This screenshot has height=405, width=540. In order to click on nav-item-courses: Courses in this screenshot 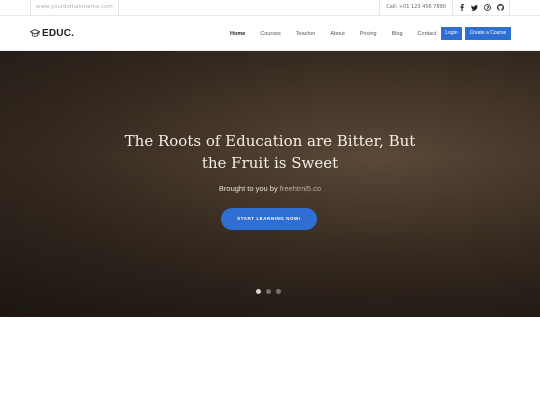, I will do `click(270, 34)`.